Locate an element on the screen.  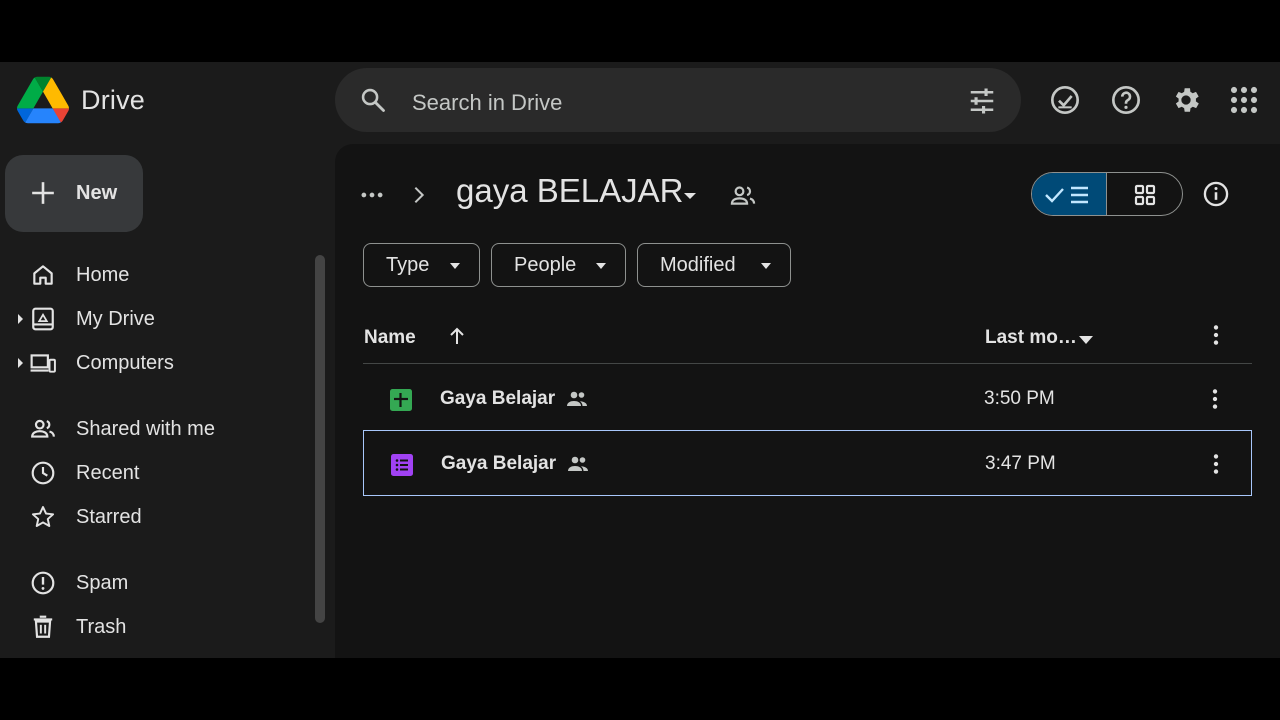
column-header-name: Name is located at coordinates (390, 338).